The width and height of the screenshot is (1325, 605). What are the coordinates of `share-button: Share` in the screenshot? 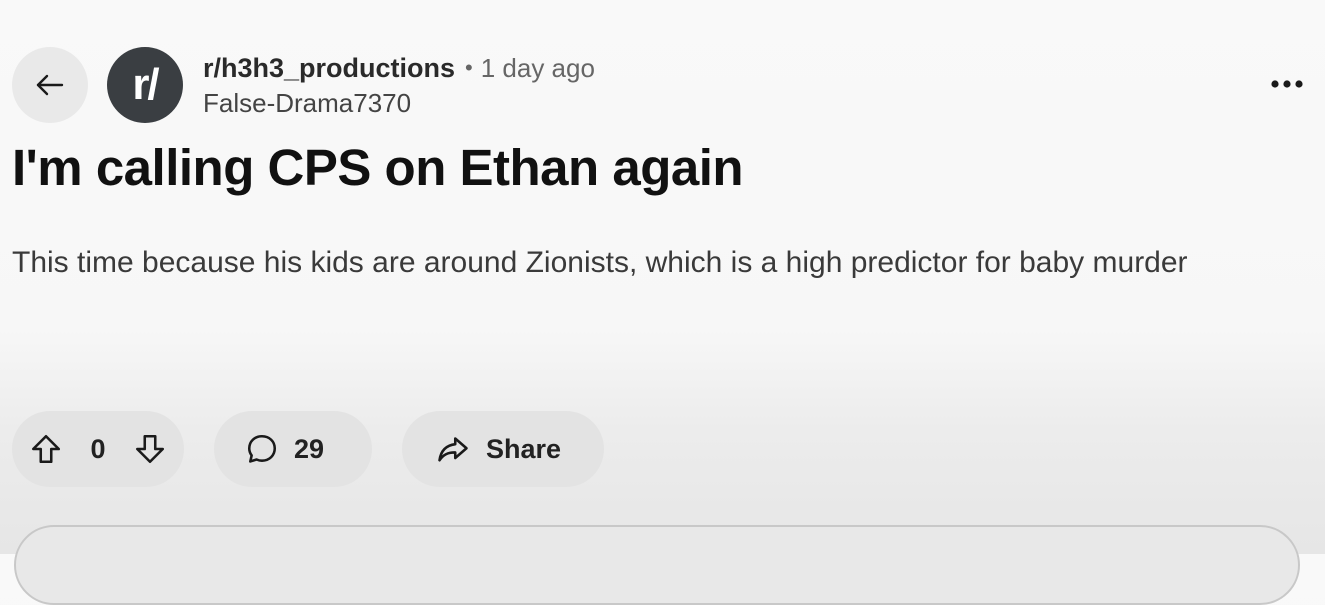 It's located at (503, 449).